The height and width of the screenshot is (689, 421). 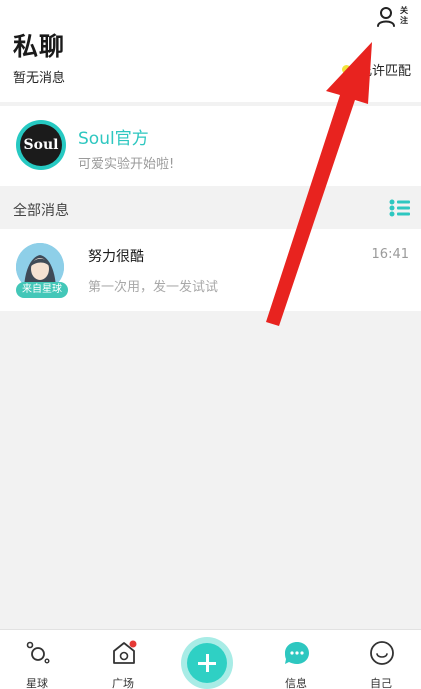 I want to click on nav-messages: 信息, so click(x=296, y=659).